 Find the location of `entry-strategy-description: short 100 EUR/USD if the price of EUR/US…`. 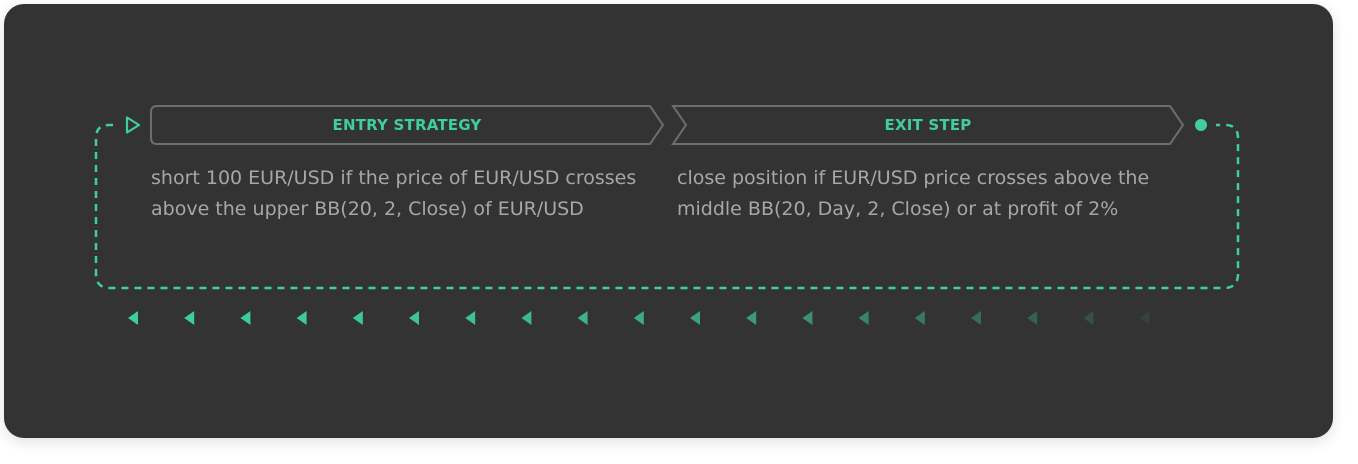

entry-strategy-description: short 100 EUR/USD if the price of EUR/US… is located at coordinates (394, 193).